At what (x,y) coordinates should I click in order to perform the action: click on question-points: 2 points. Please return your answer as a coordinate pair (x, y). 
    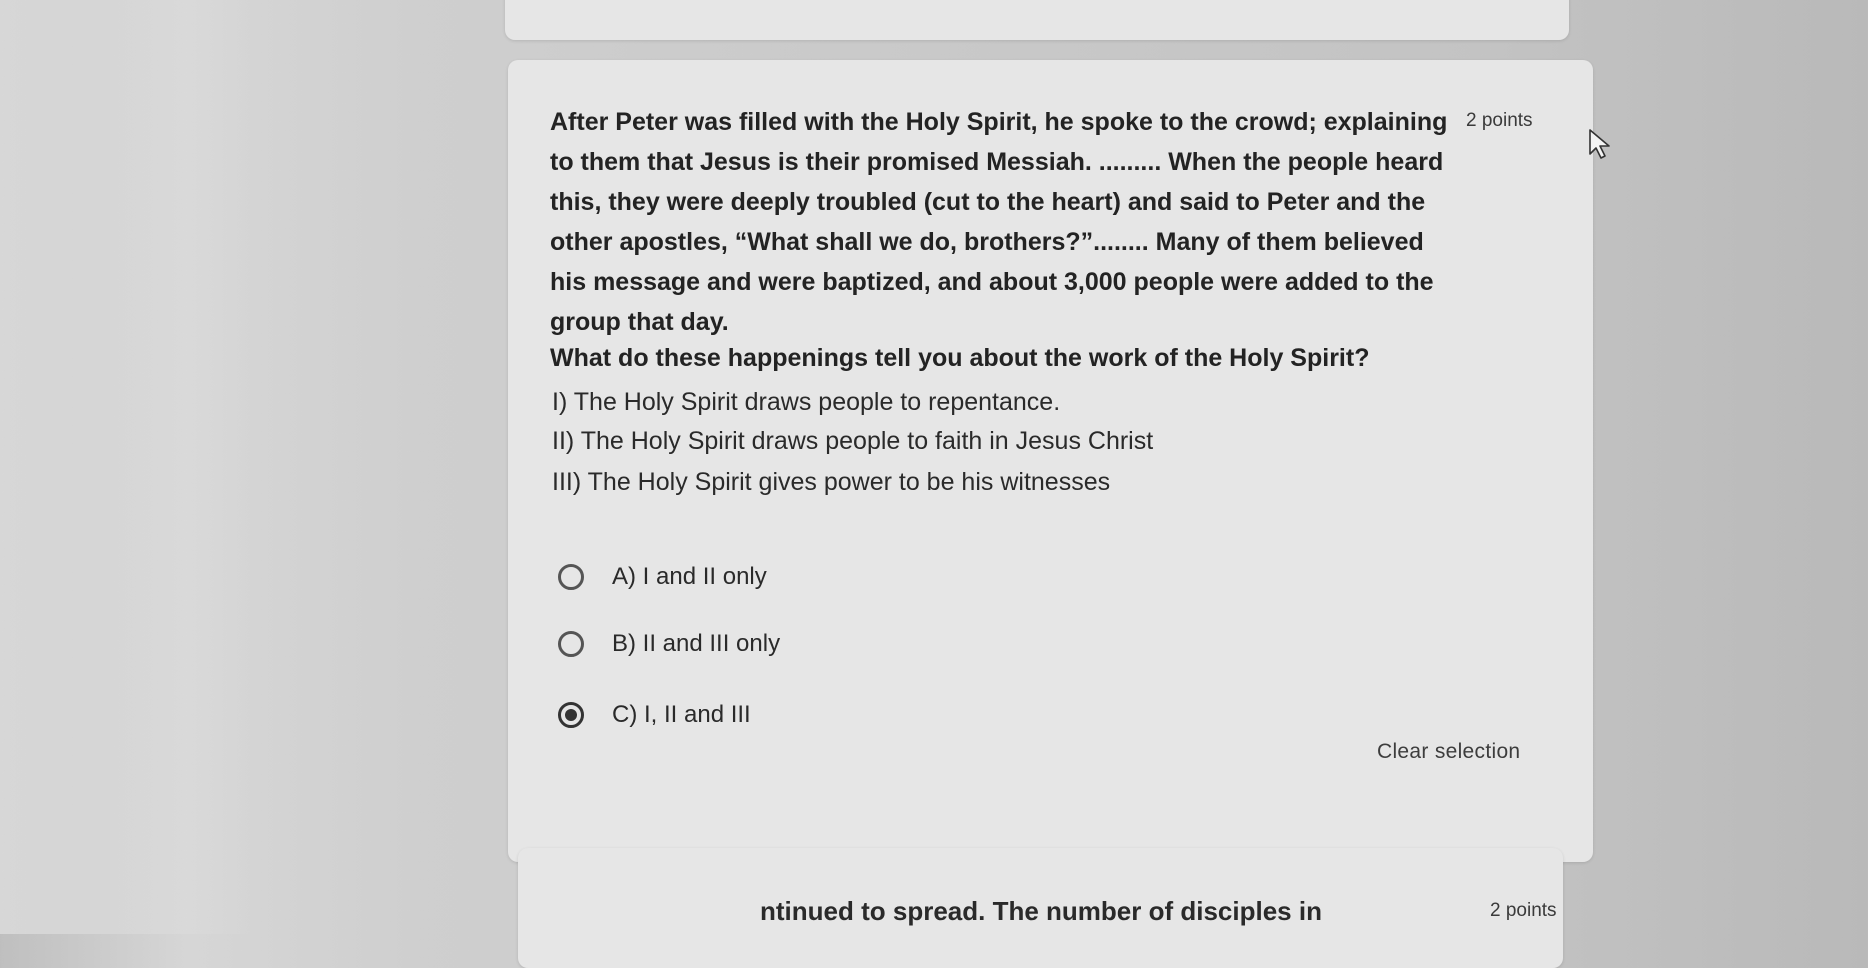
    Looking at the image, I should click on (1499, 120).